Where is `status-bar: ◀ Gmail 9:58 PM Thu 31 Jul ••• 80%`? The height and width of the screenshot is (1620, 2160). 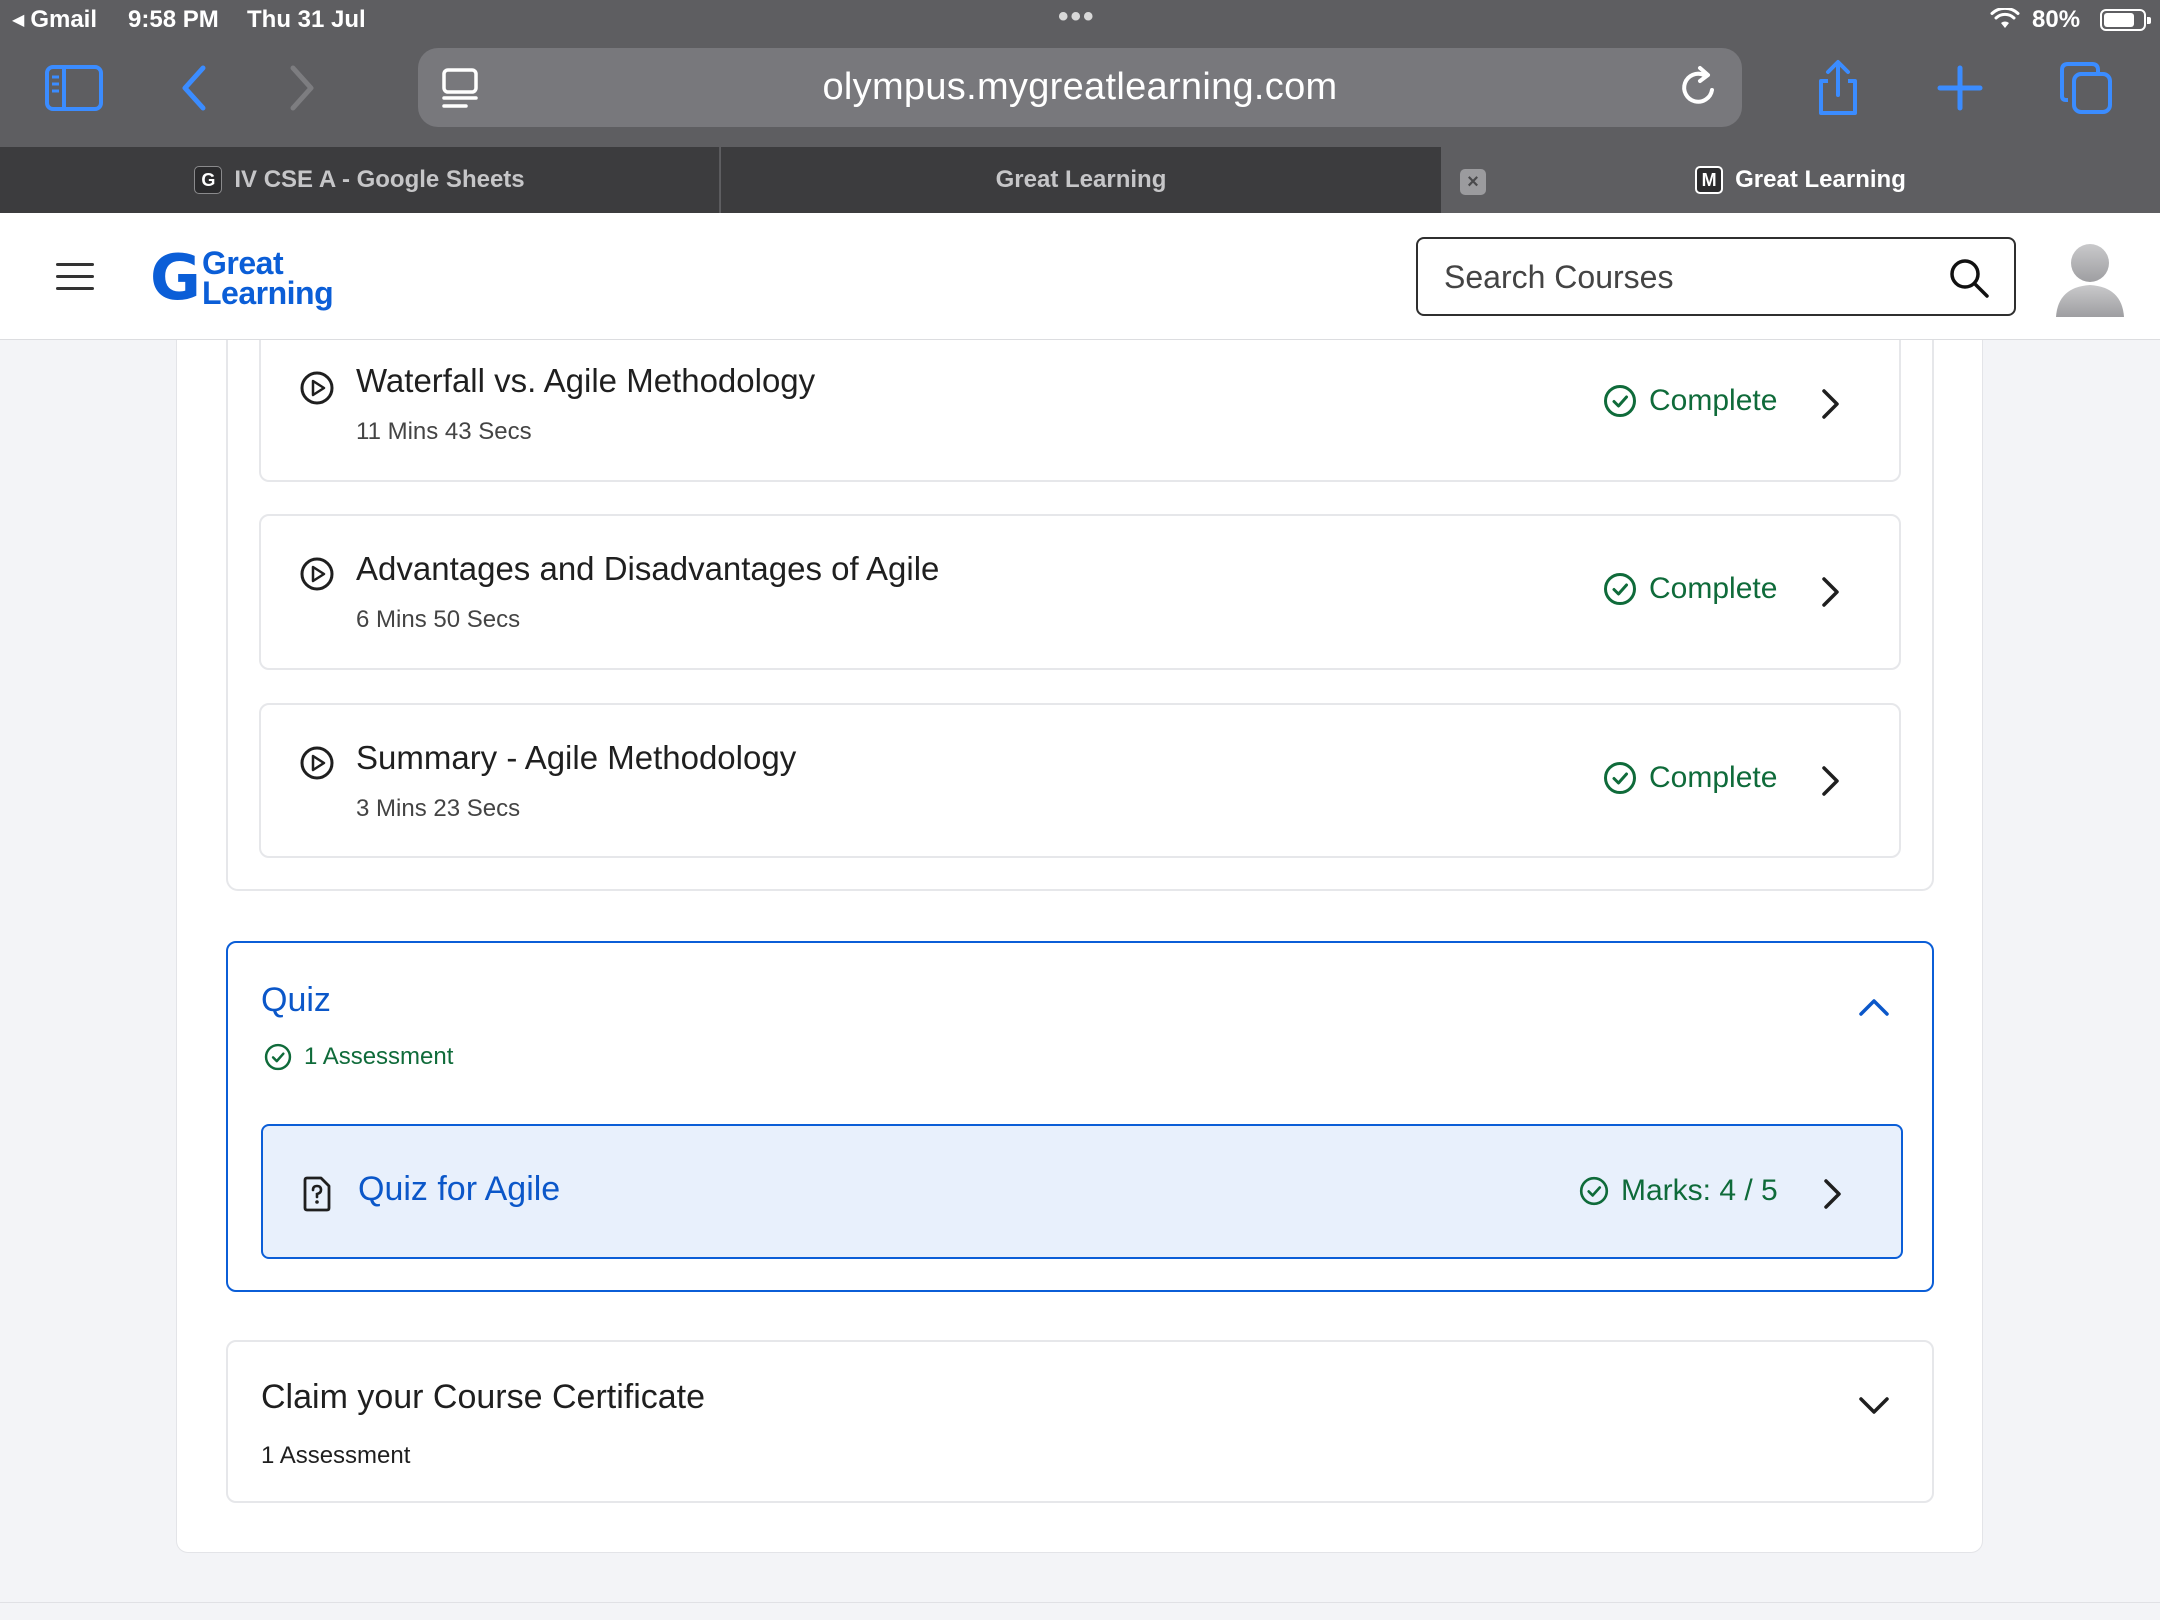 status-bar: ◀ Gmail 9:58 PM Thu 31 Jul ••• 80% is located at coordinates (1080, 20).